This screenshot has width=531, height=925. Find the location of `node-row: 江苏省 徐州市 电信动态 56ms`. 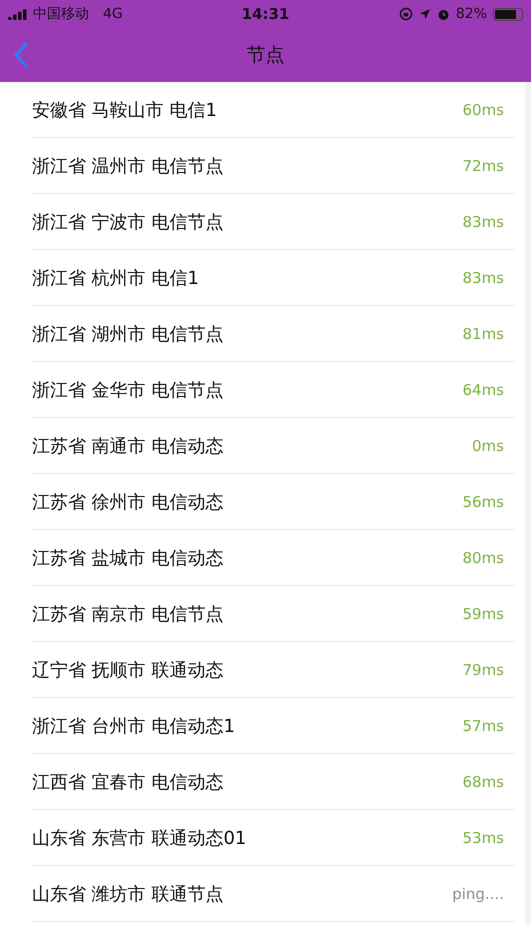

node-row: 江苏省 徐州市 电信动态 56ms is located at coordinates (273, 502).